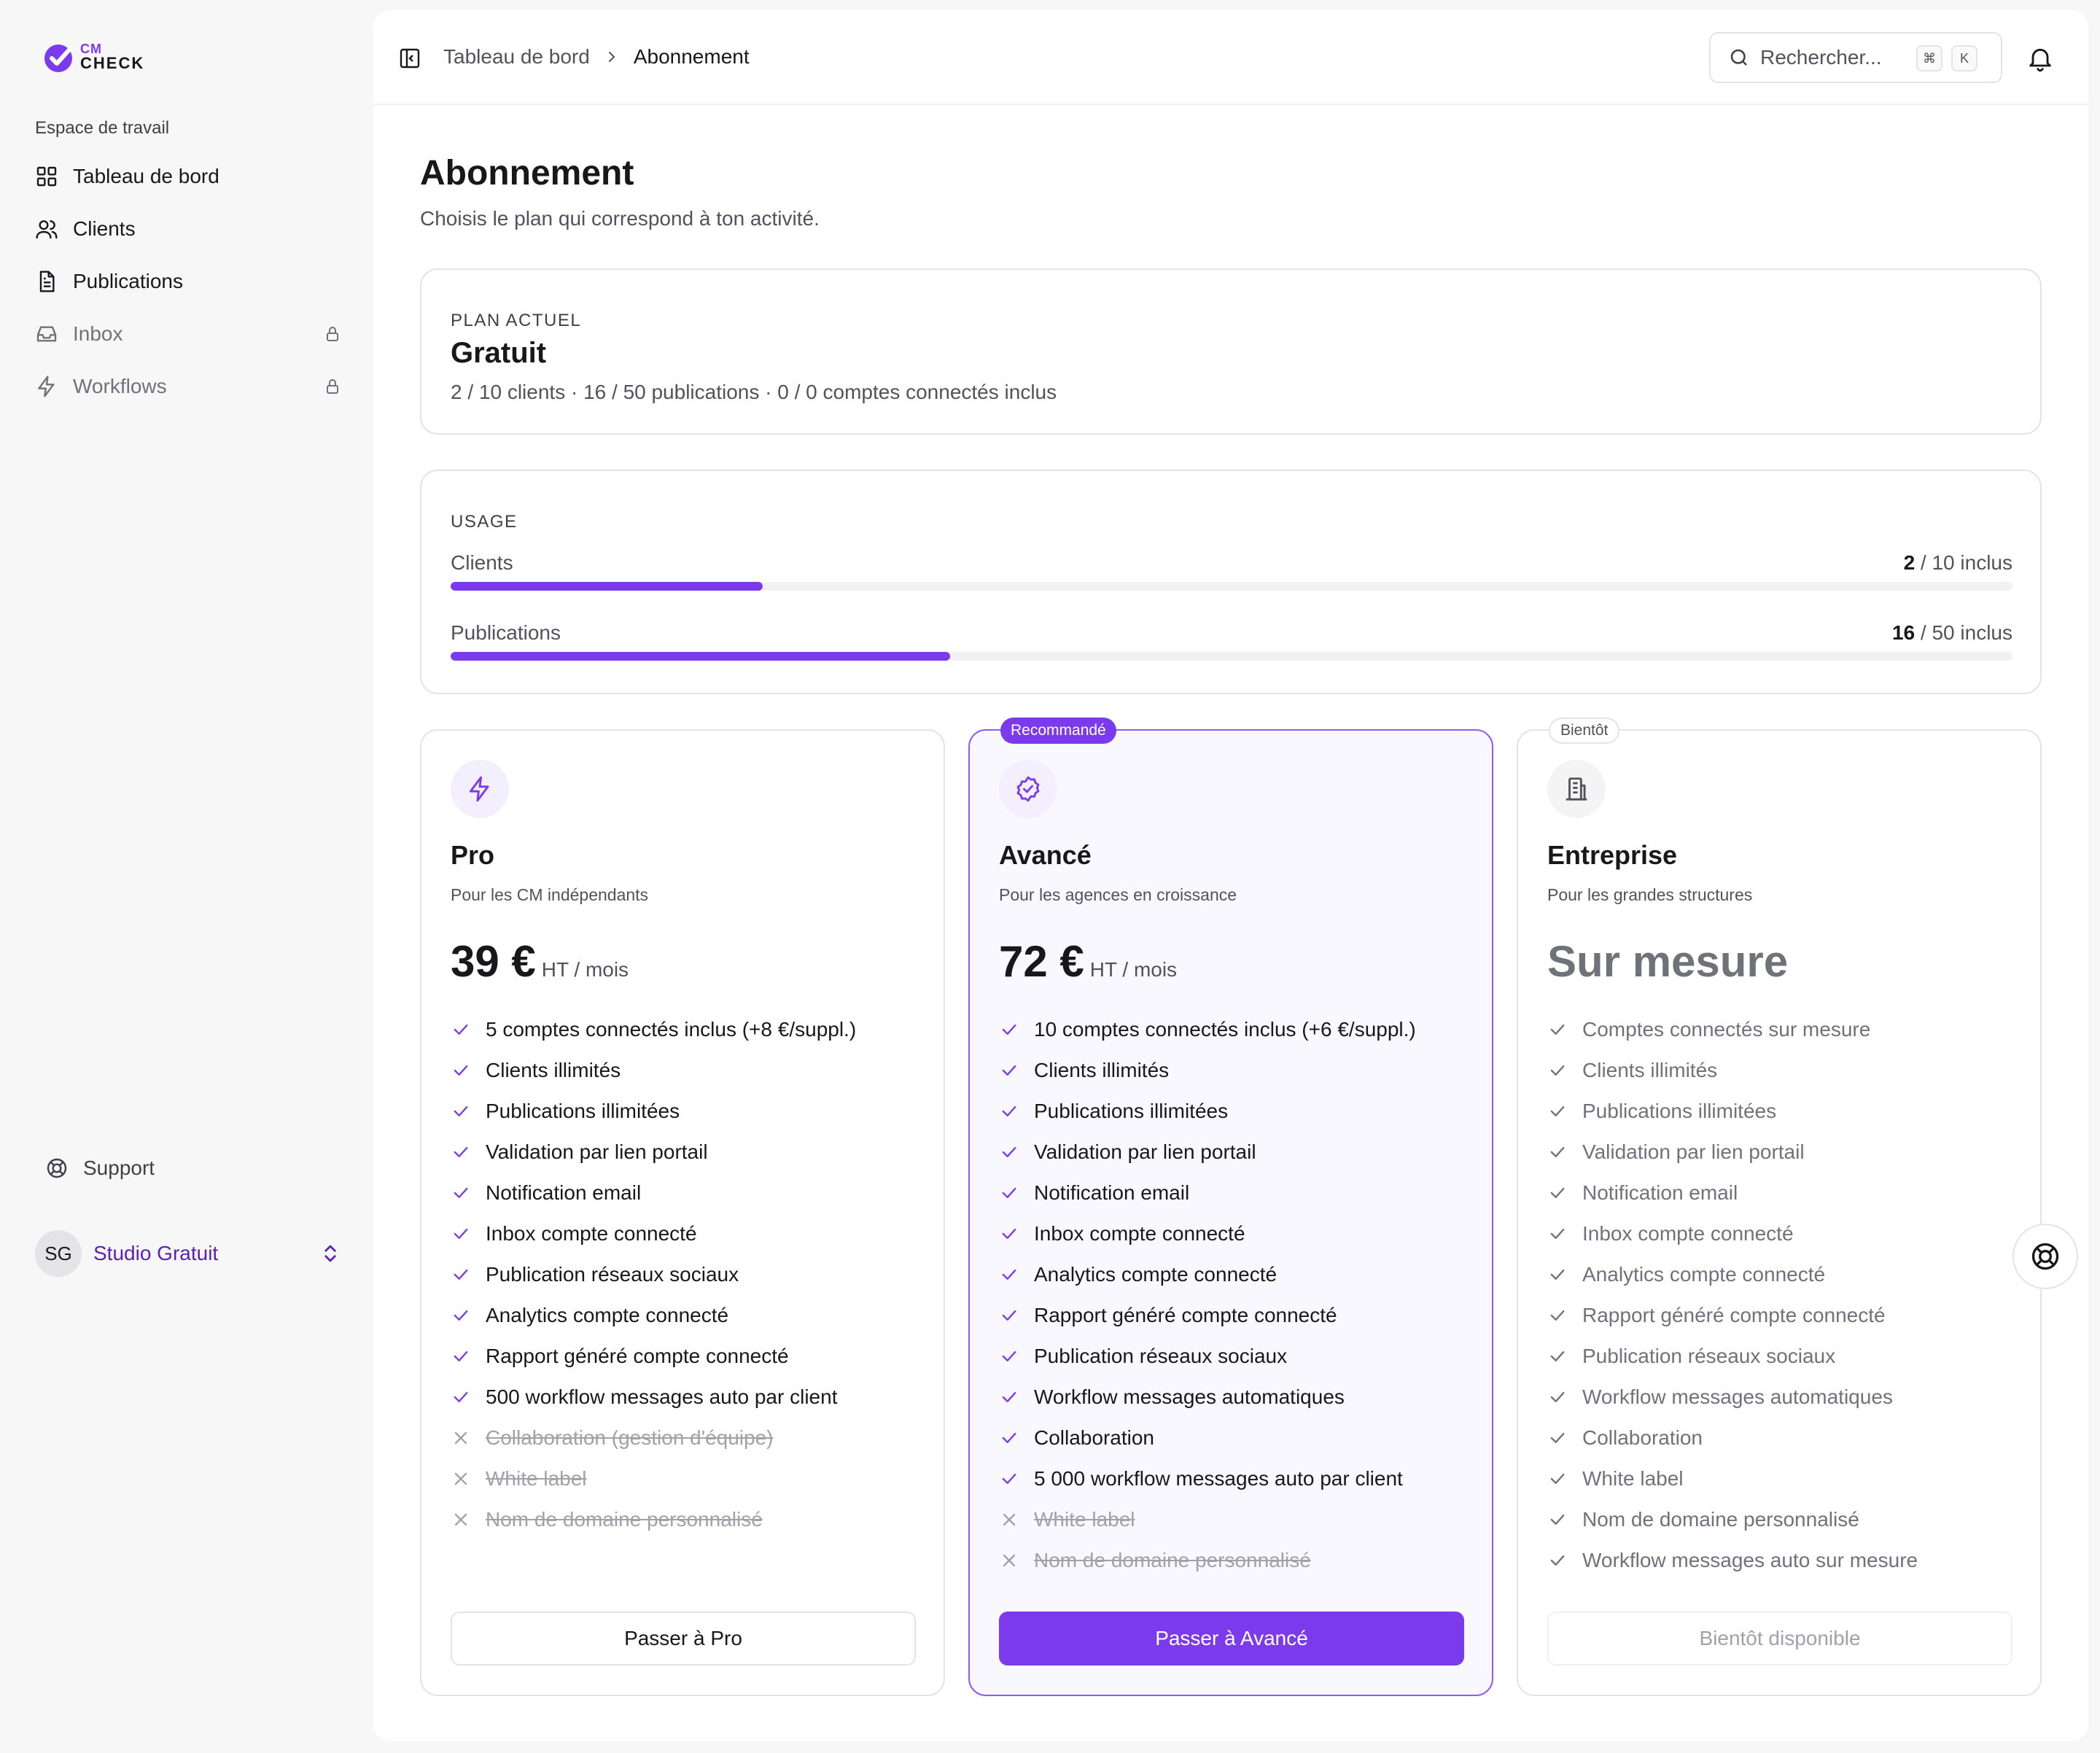  Describe the element at coordinates (596, 57) in the screenshot. I see `breadcrumb: Tableau de bord Abonnement` at that location.